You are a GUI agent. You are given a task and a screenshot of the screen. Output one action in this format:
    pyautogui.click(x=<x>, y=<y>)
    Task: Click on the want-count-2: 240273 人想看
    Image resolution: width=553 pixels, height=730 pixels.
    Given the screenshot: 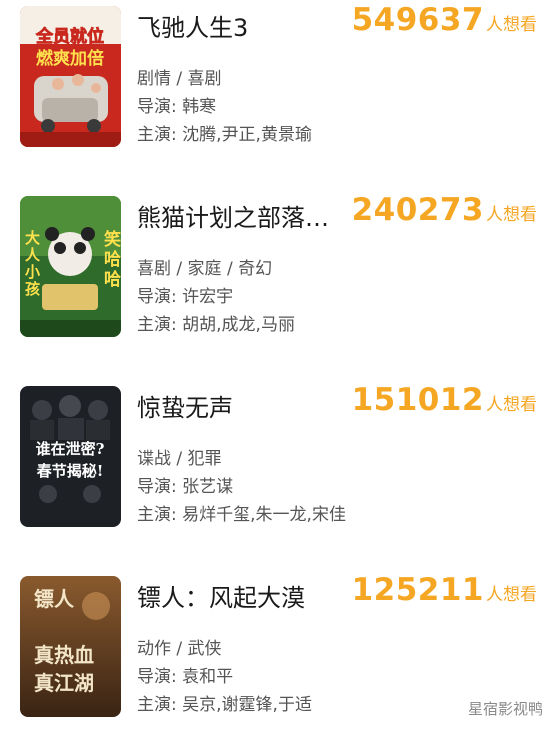 What is the action you would take?
    pyautogui.click(x=444, y=210)
    